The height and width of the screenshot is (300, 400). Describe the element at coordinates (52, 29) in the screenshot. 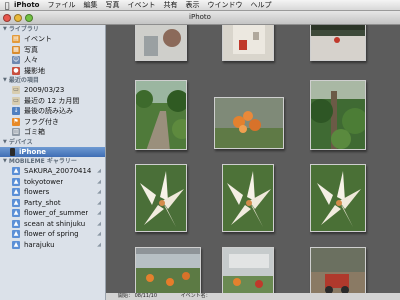

I see `library-section-header: ▼ ライブラリ` at that location.